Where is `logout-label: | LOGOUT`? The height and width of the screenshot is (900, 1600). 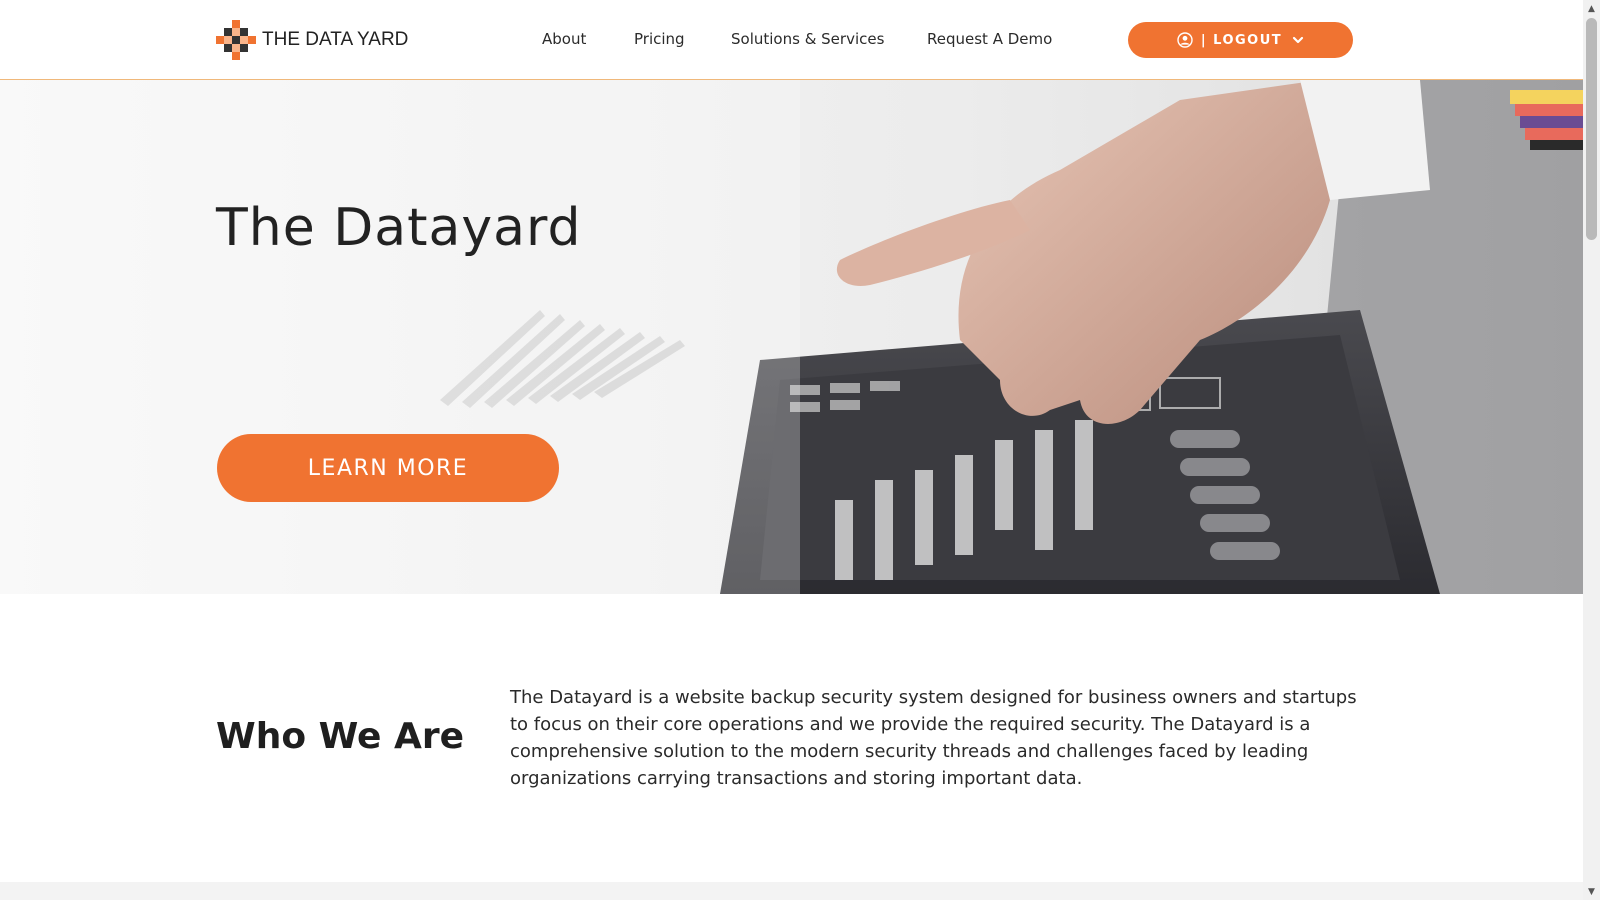
logout-label: | LOGOUT is located at coordinates (1241, 40).